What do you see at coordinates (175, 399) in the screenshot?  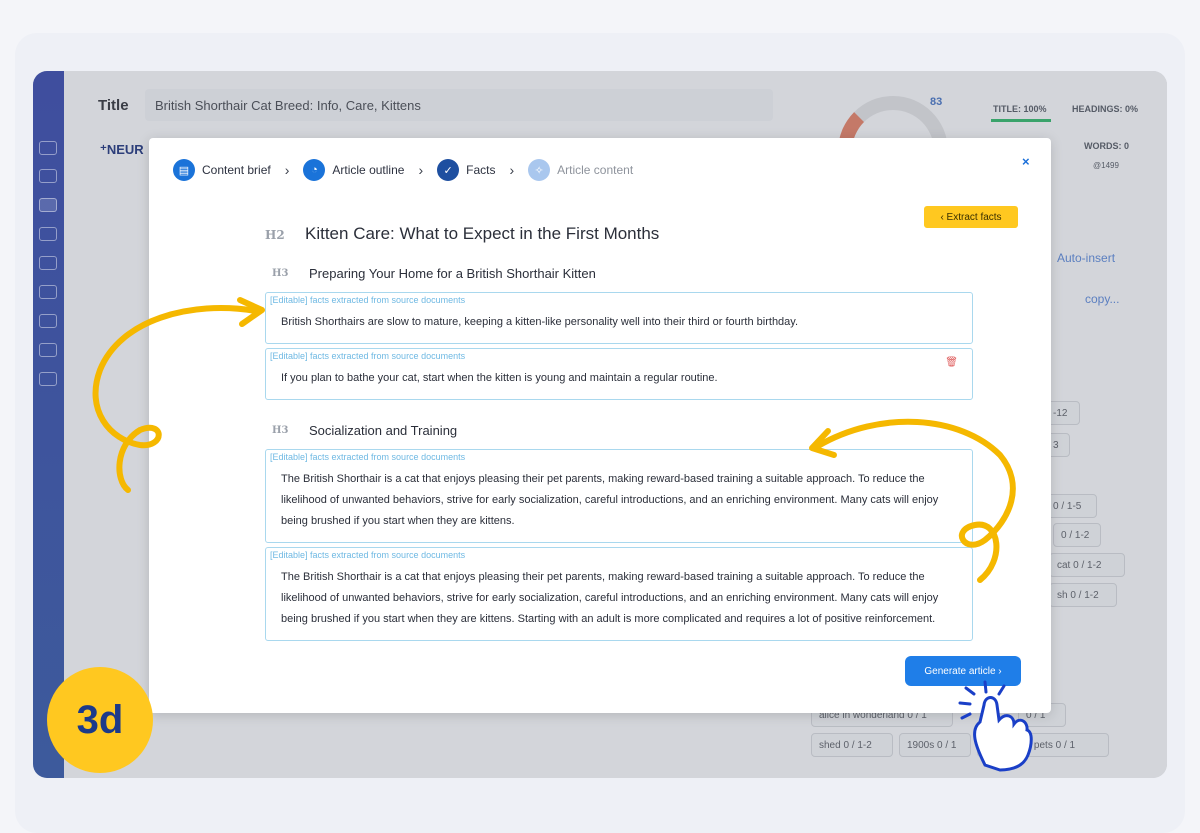 I see `curved-arrow-left` at bounding box center [175, 399].